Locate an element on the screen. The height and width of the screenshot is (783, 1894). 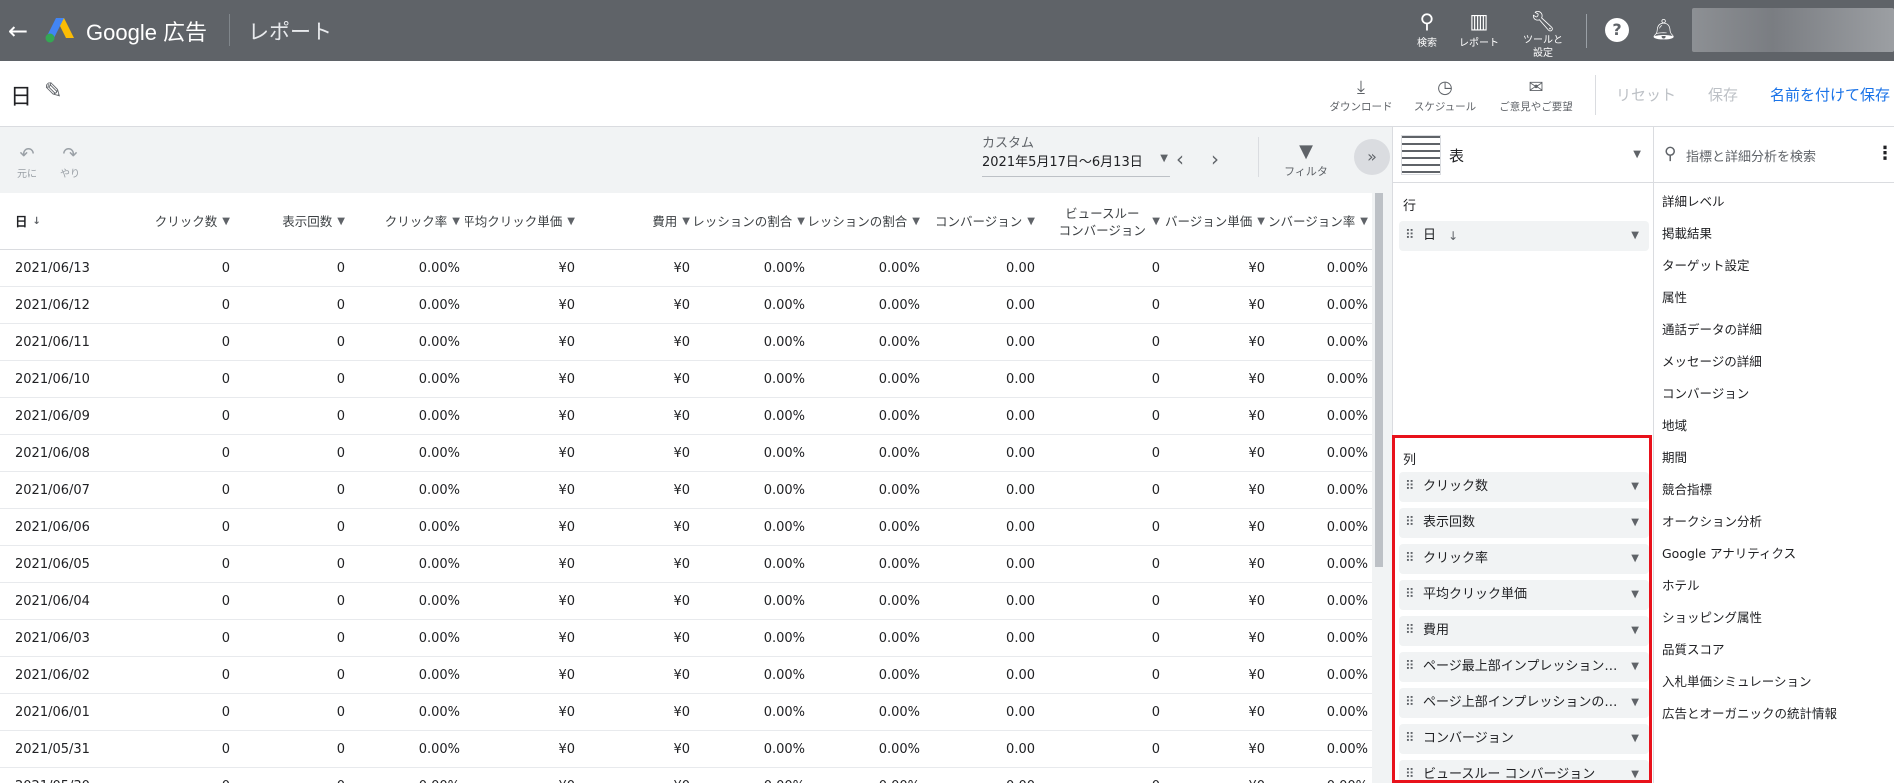
download-button: ⤓ ダウンロード is located at coordinates (1361, 95).